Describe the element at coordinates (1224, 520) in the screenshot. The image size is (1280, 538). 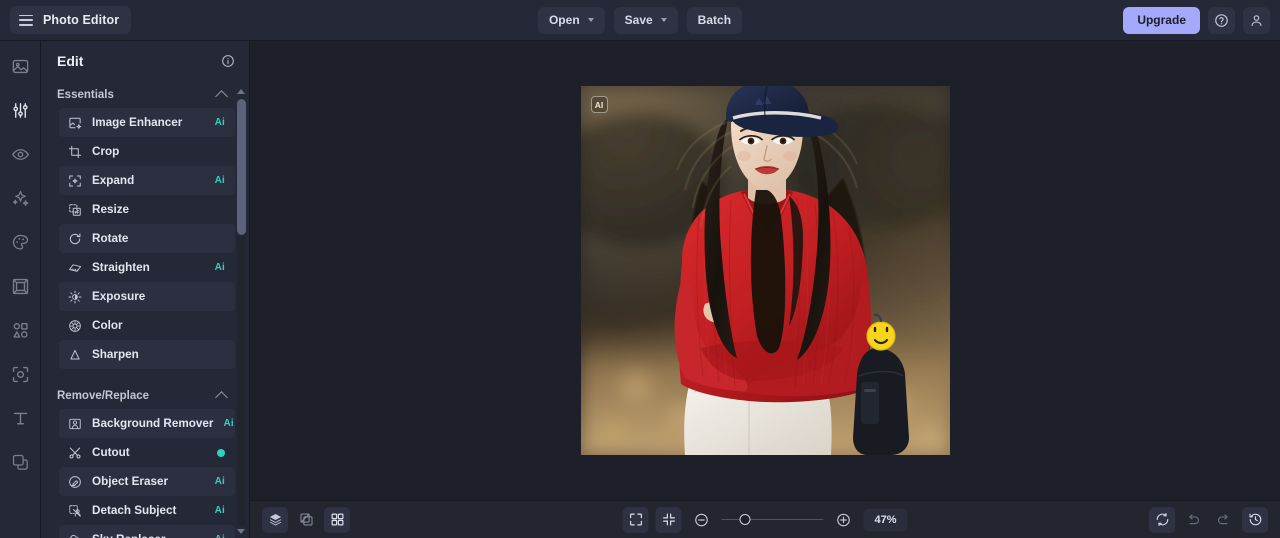
I see `redo-icon` at that location.